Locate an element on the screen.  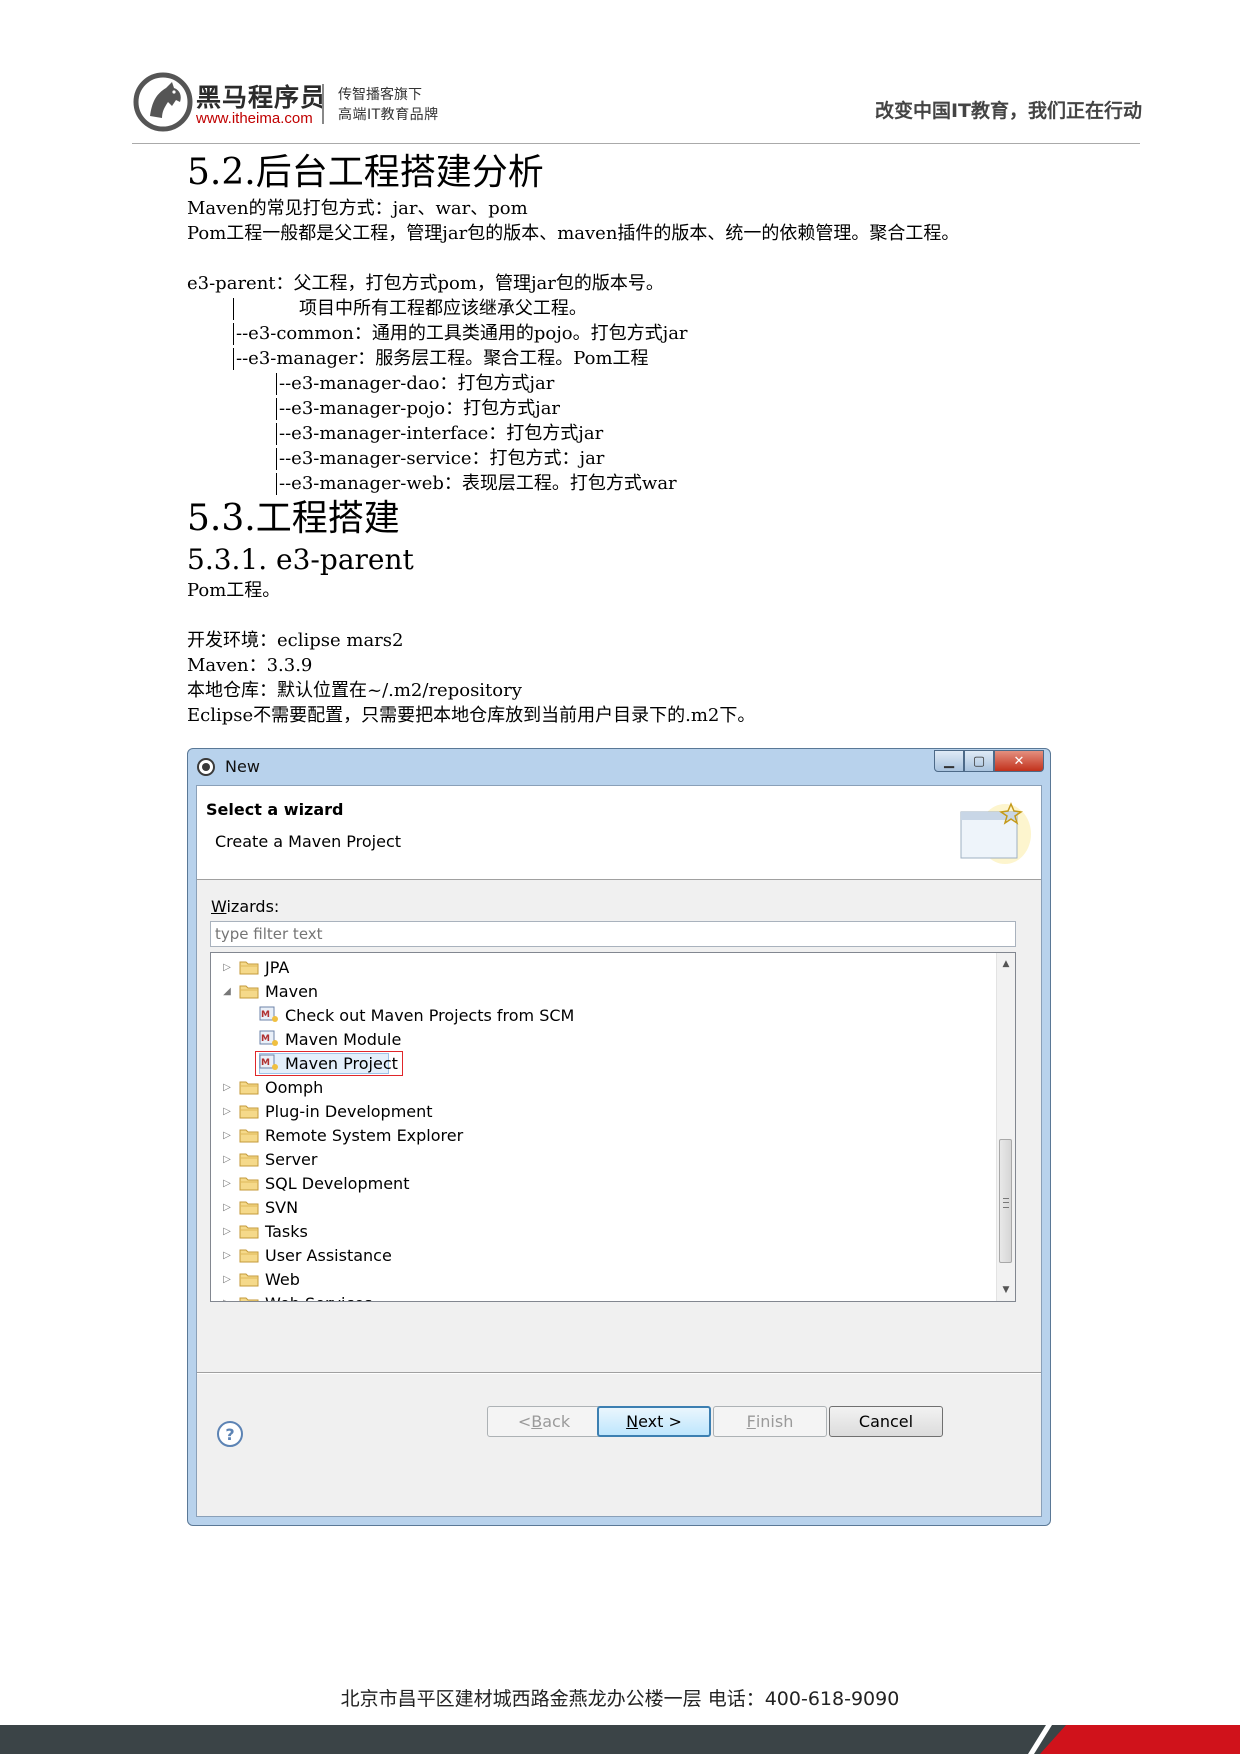
tree-item-label: Maven is located at coordinates (292, 991).